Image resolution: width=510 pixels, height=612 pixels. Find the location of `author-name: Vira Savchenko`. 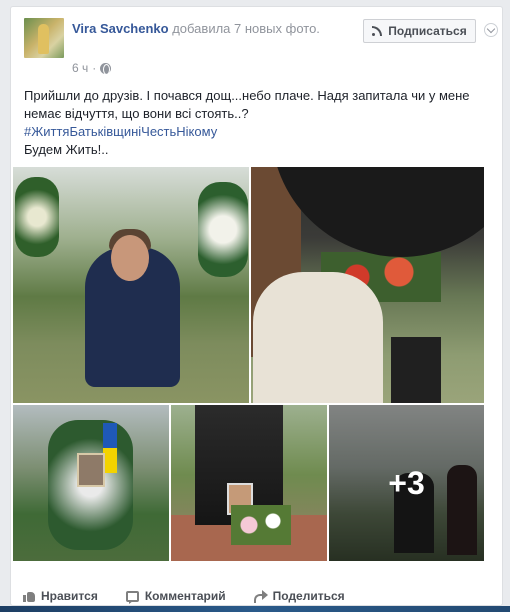

author-name: Vira Savchenko is located at coordinates (120, 28).